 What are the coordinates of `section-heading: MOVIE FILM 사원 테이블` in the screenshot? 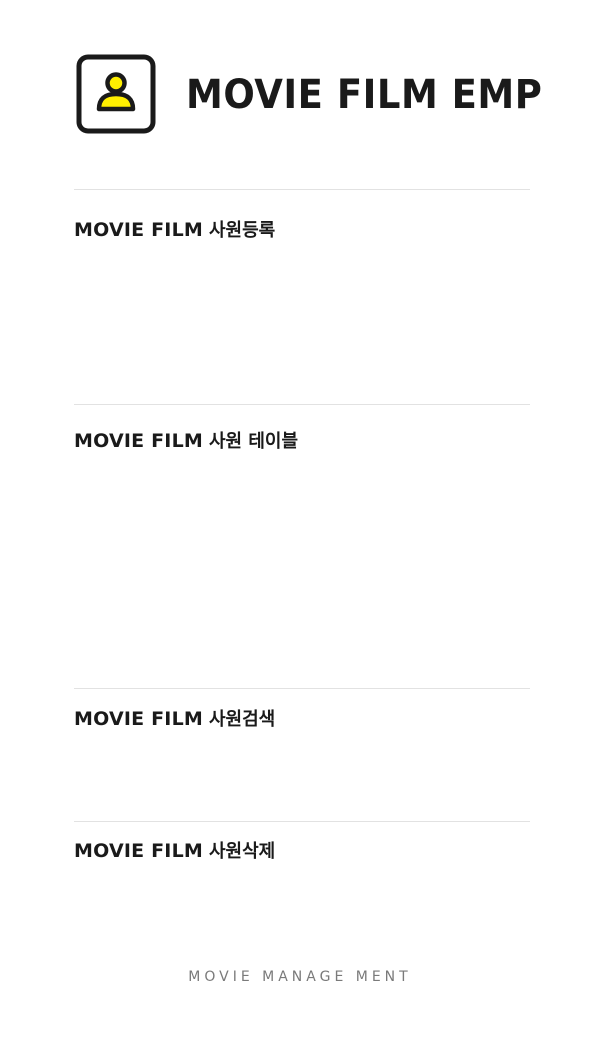 It's located at (302, 440).